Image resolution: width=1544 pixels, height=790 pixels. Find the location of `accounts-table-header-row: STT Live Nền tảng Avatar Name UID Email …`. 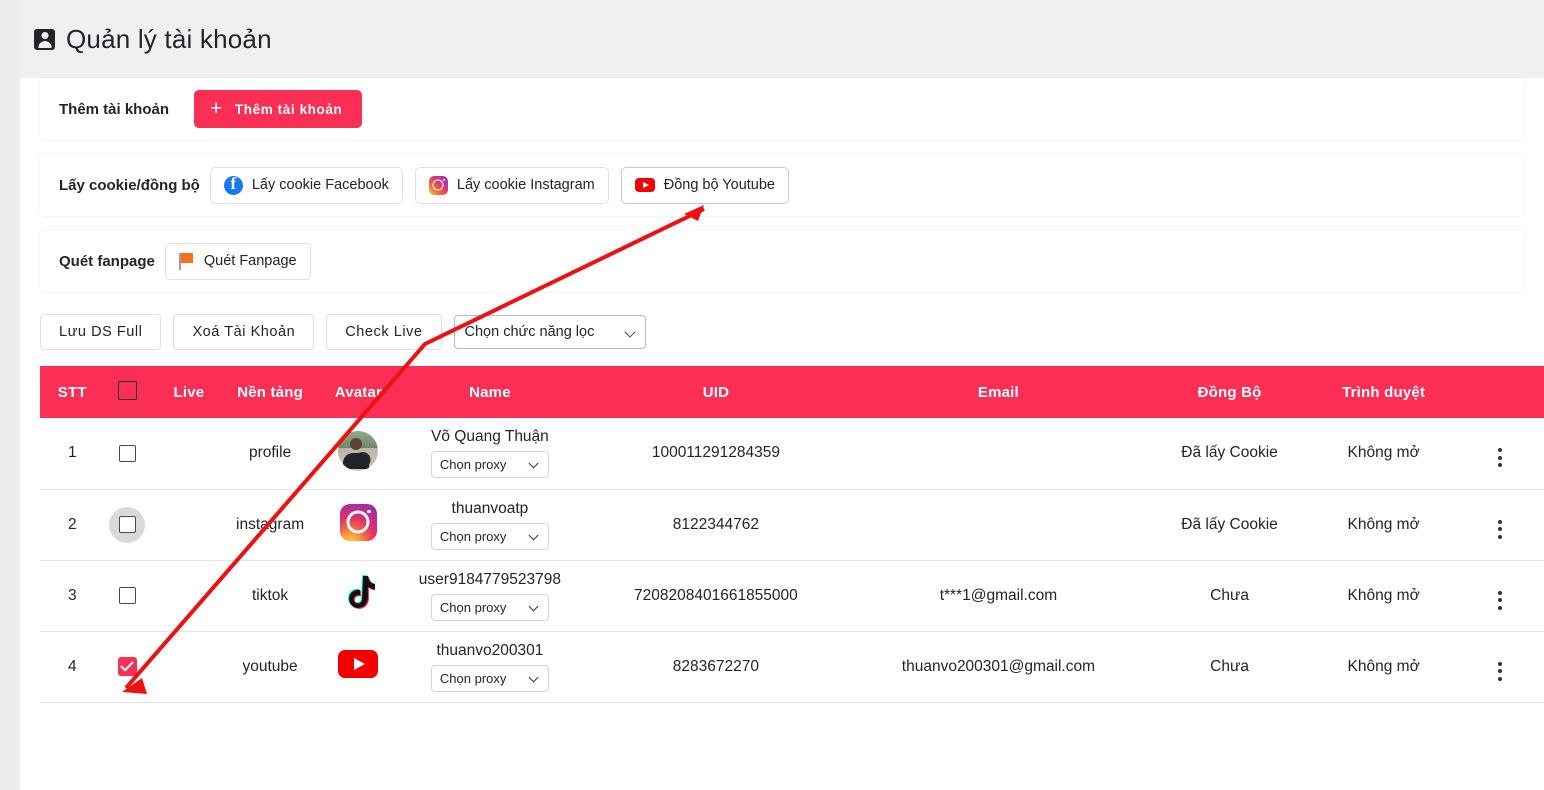

accounts-table-header-row: STT Live Nền tảng Avatar Name UID Email … is located at coordinates (792, 392).